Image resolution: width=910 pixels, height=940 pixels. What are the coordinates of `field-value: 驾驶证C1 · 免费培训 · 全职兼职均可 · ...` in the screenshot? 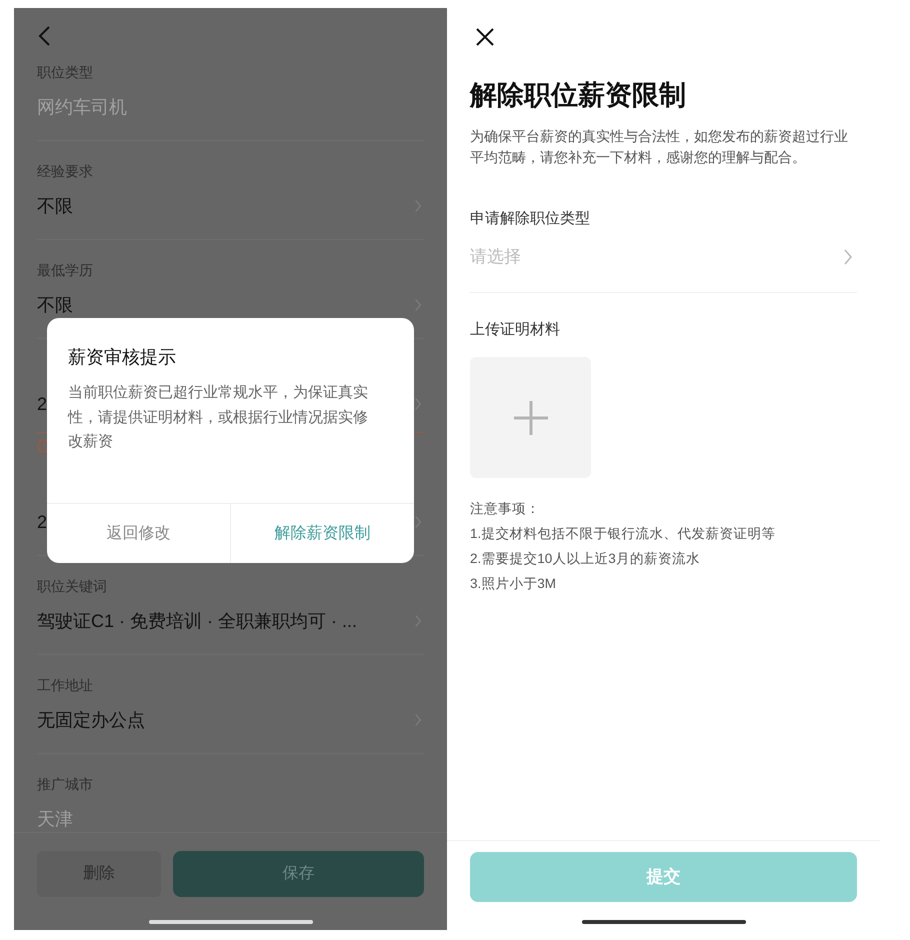 It's located at (197, 621).